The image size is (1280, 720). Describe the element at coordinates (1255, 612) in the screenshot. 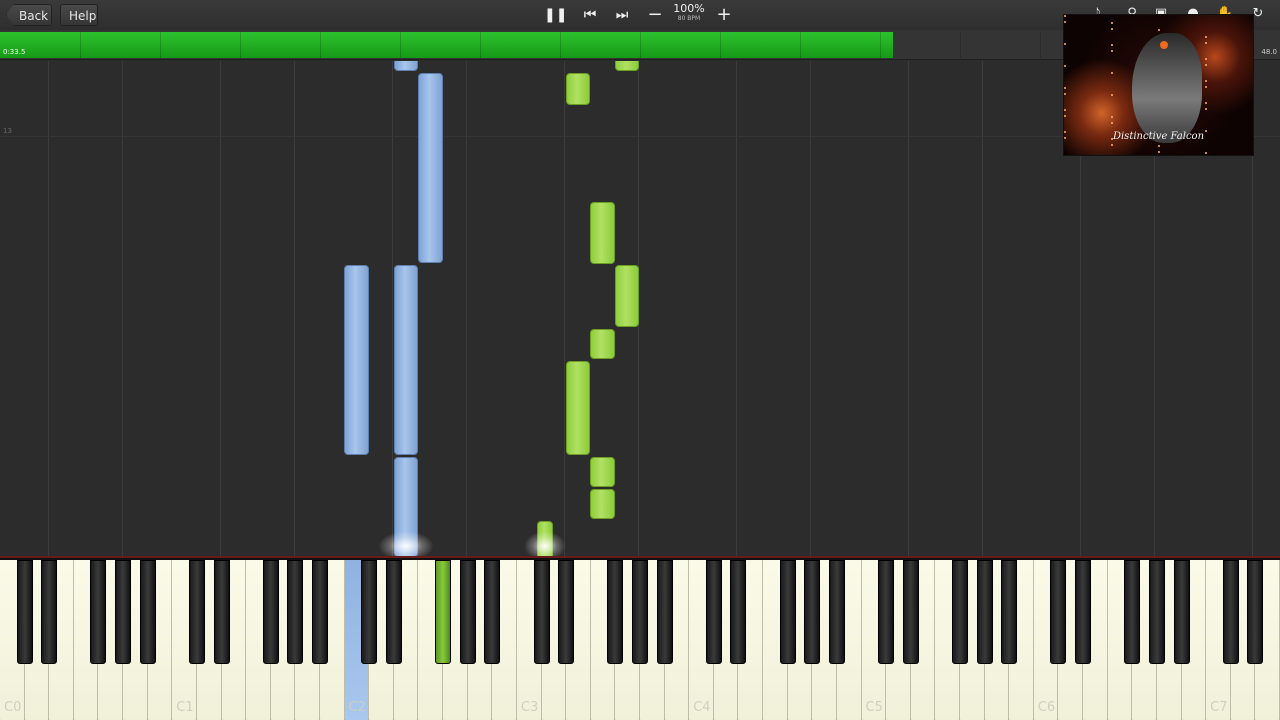

I see `black-key-d-sharp7` at that location.